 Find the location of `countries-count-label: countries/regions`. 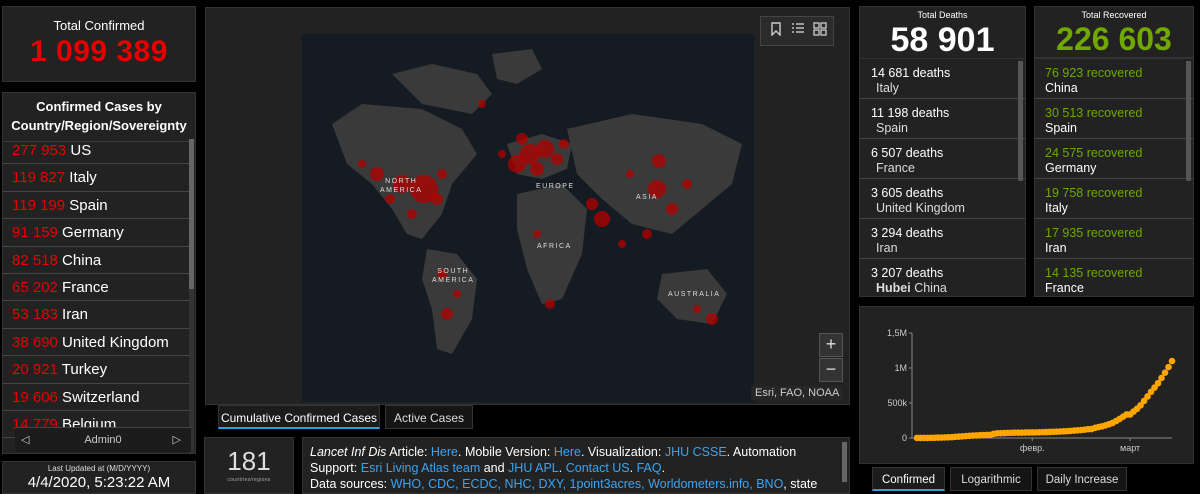

countries-count-label: countries/regions is located at coordinates (249, 480).